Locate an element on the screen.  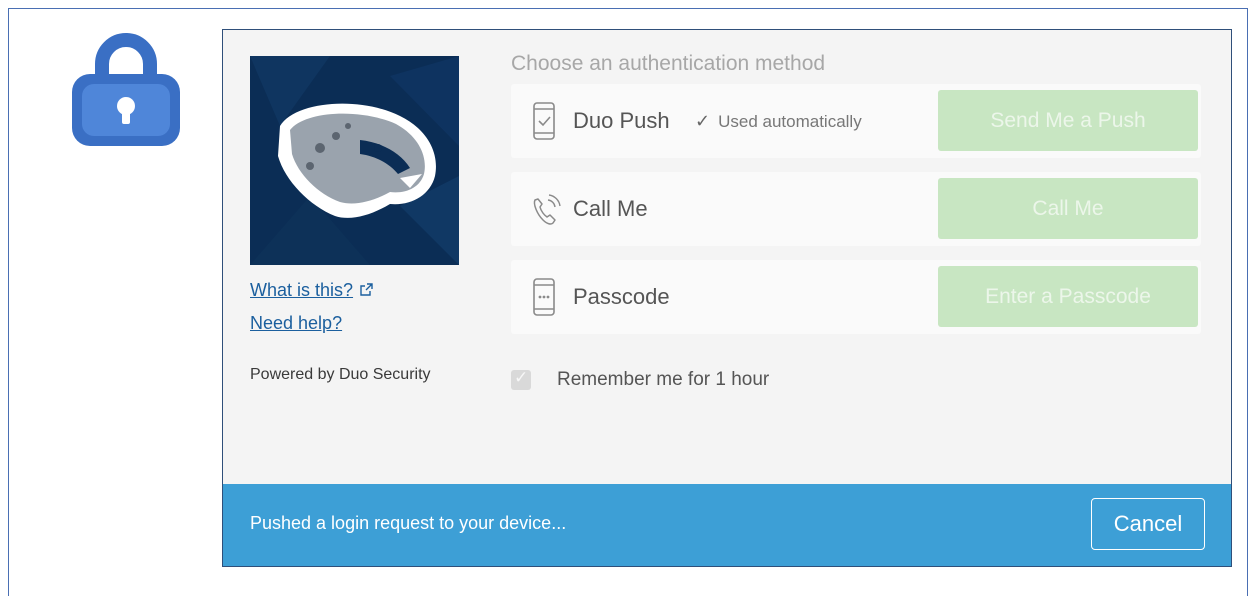
jaguar-logo is located at coordinates (354, 160).